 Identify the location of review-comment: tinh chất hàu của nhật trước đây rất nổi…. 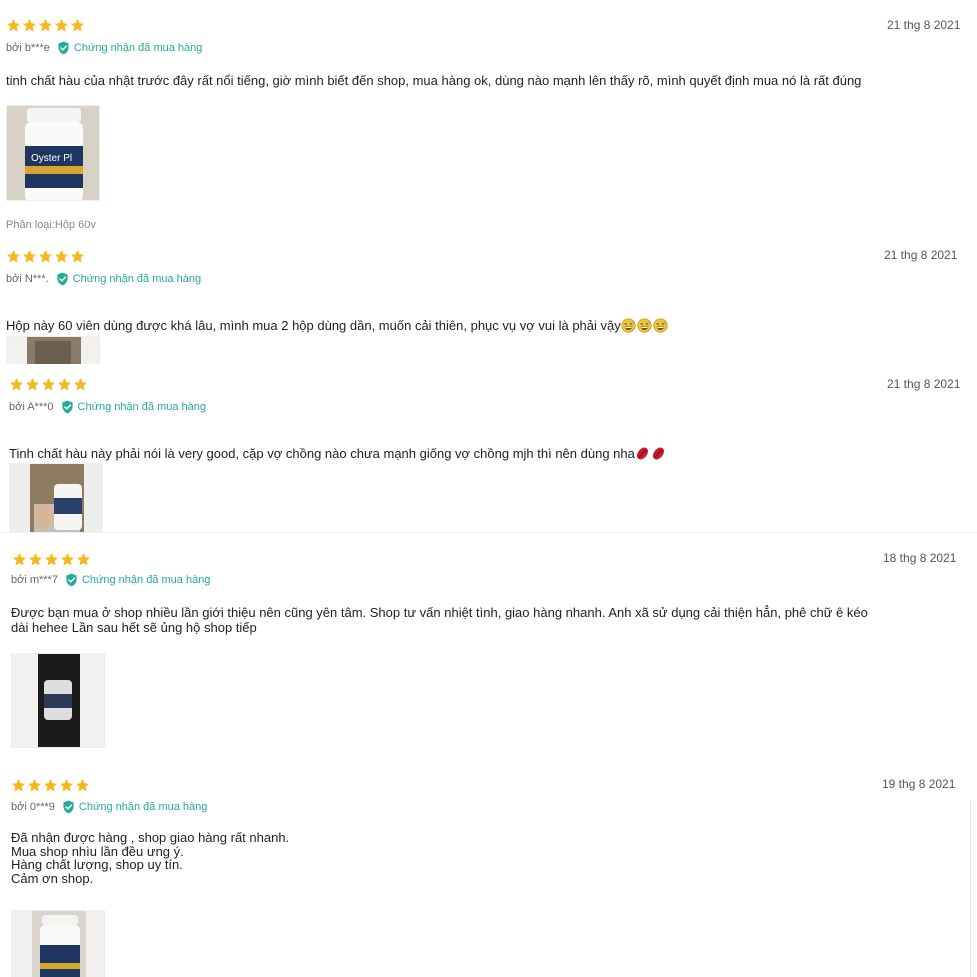
(434, 80).